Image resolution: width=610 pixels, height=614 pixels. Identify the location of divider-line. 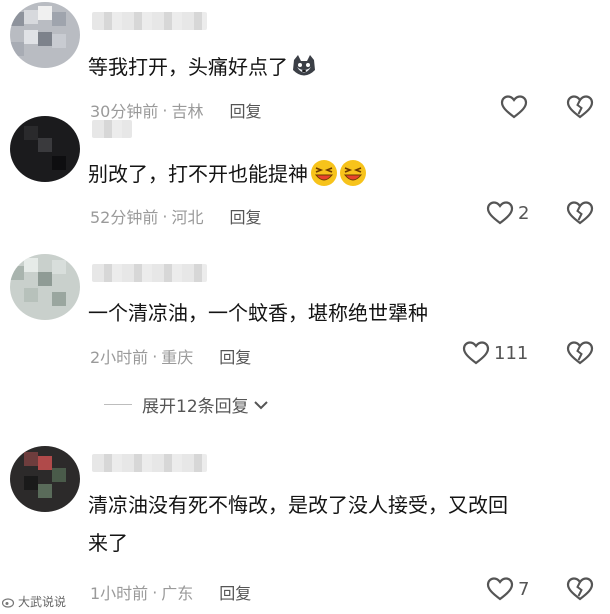
(118, 404).